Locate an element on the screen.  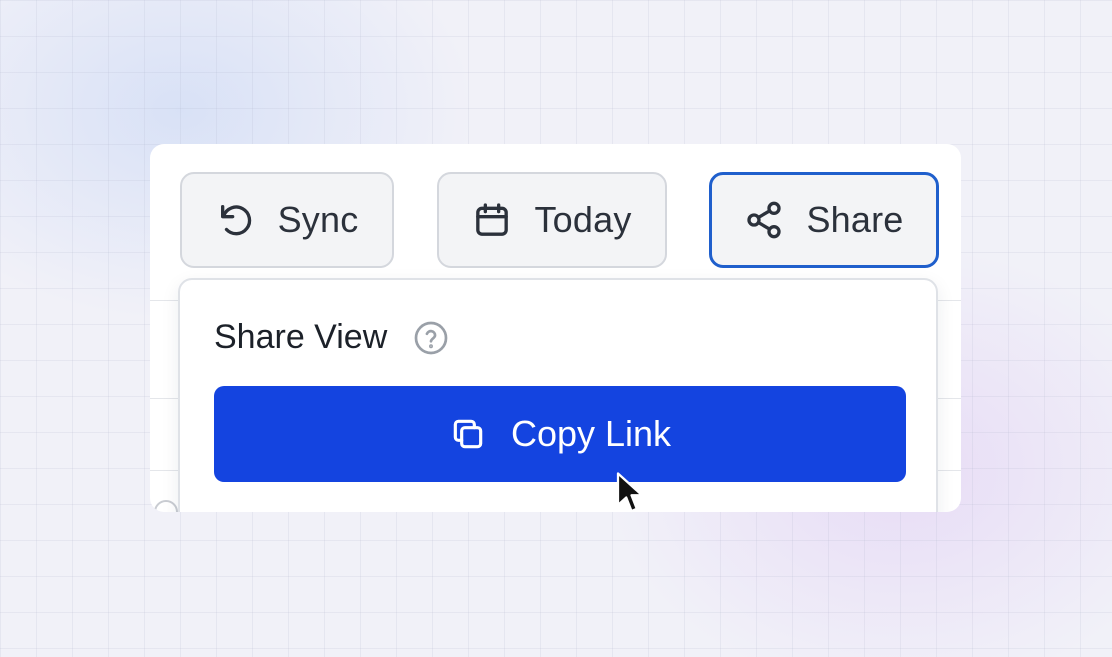
mouse-cursor-icon is located at coordinates (630, 492).